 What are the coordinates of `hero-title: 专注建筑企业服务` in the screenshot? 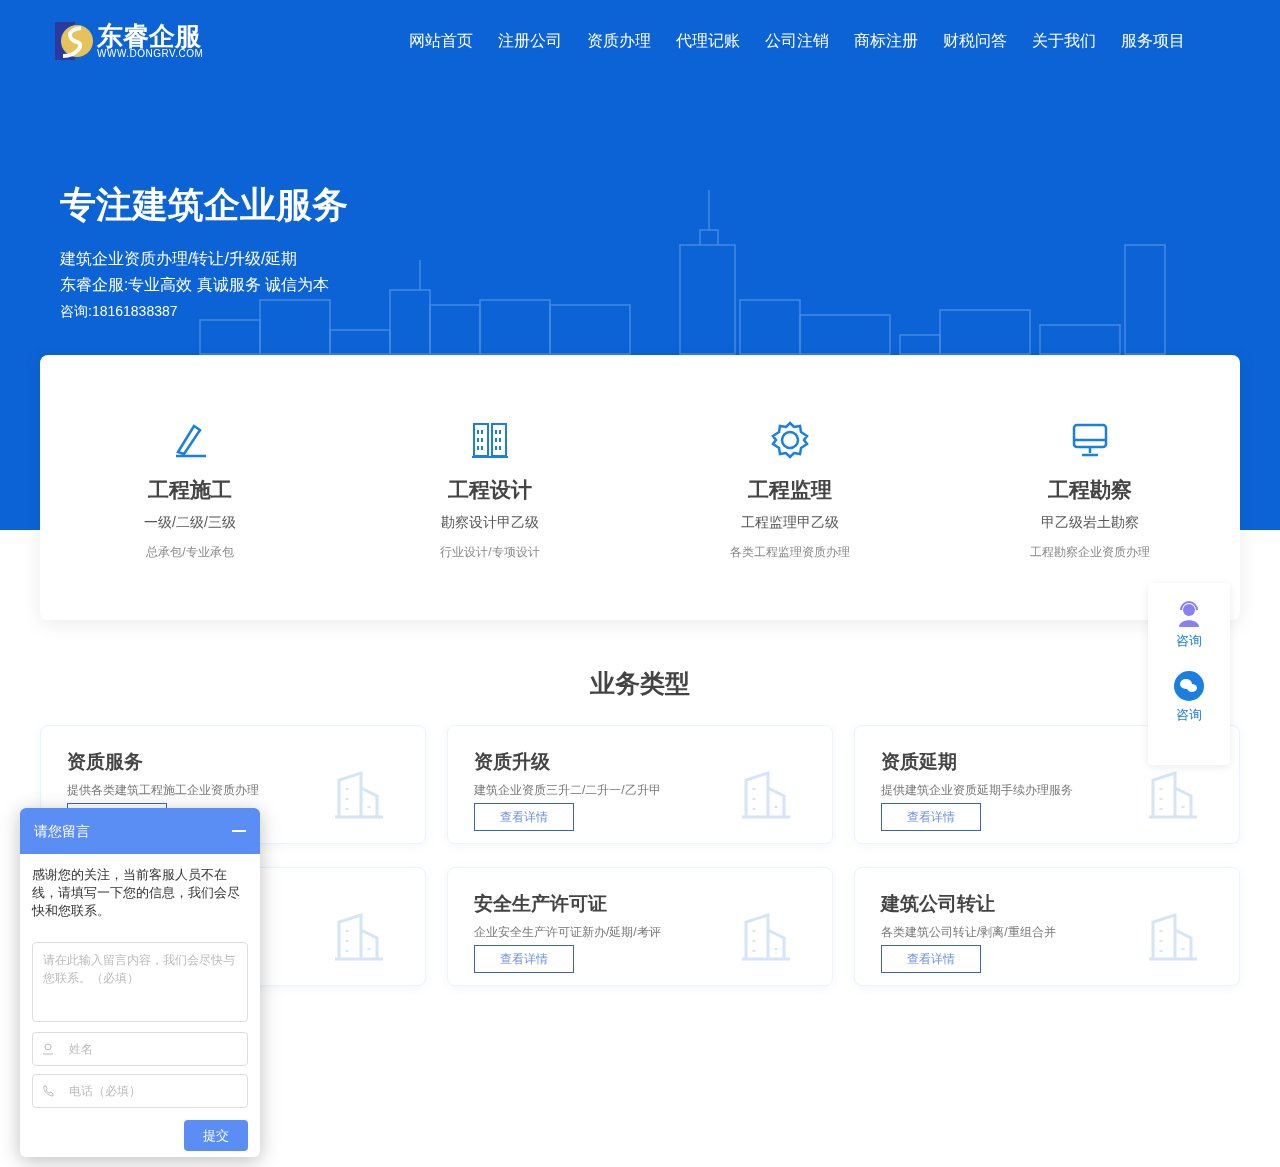 It's located at (204, 205).